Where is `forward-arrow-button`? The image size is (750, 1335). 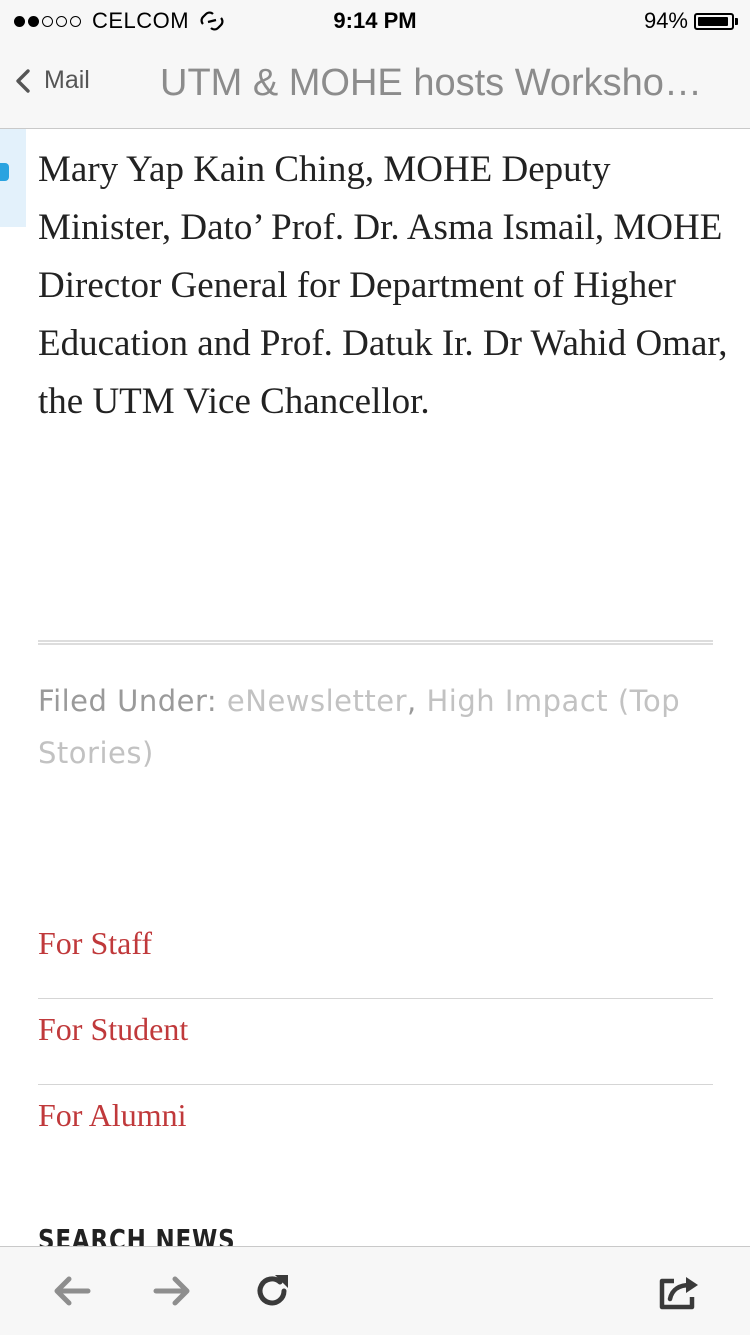
forward-arrow-button is located at coordinates (172, 1291).